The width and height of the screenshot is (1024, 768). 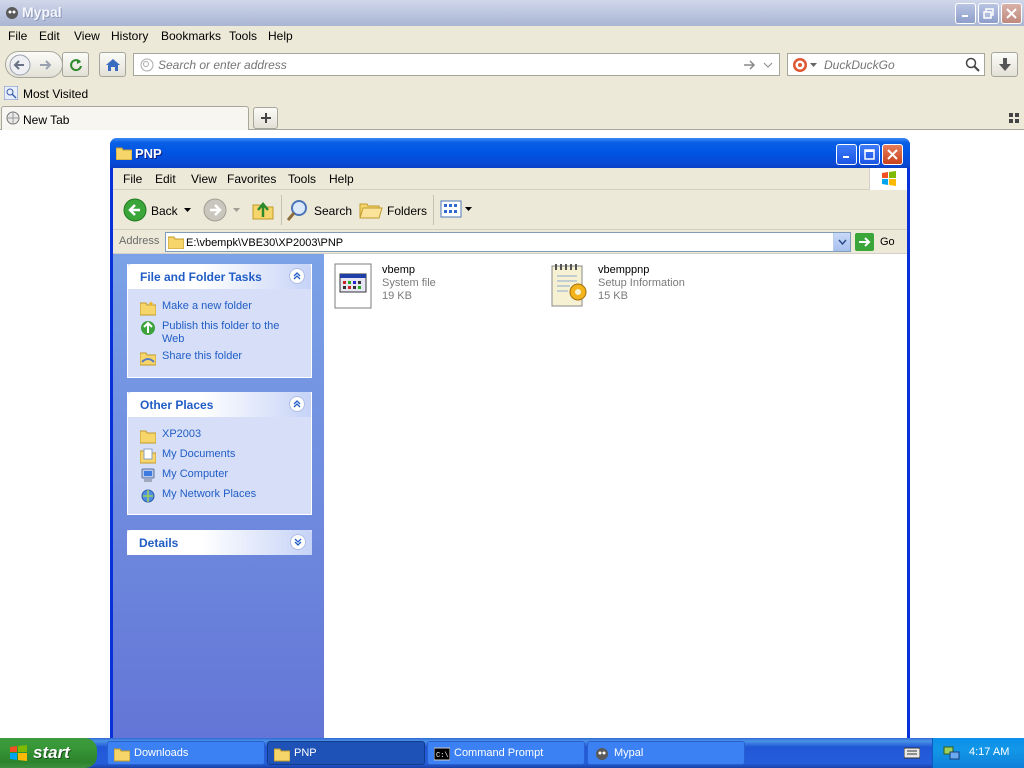 I want to click on place-xp2003-link: XP2003, so click(x=164, y=436).